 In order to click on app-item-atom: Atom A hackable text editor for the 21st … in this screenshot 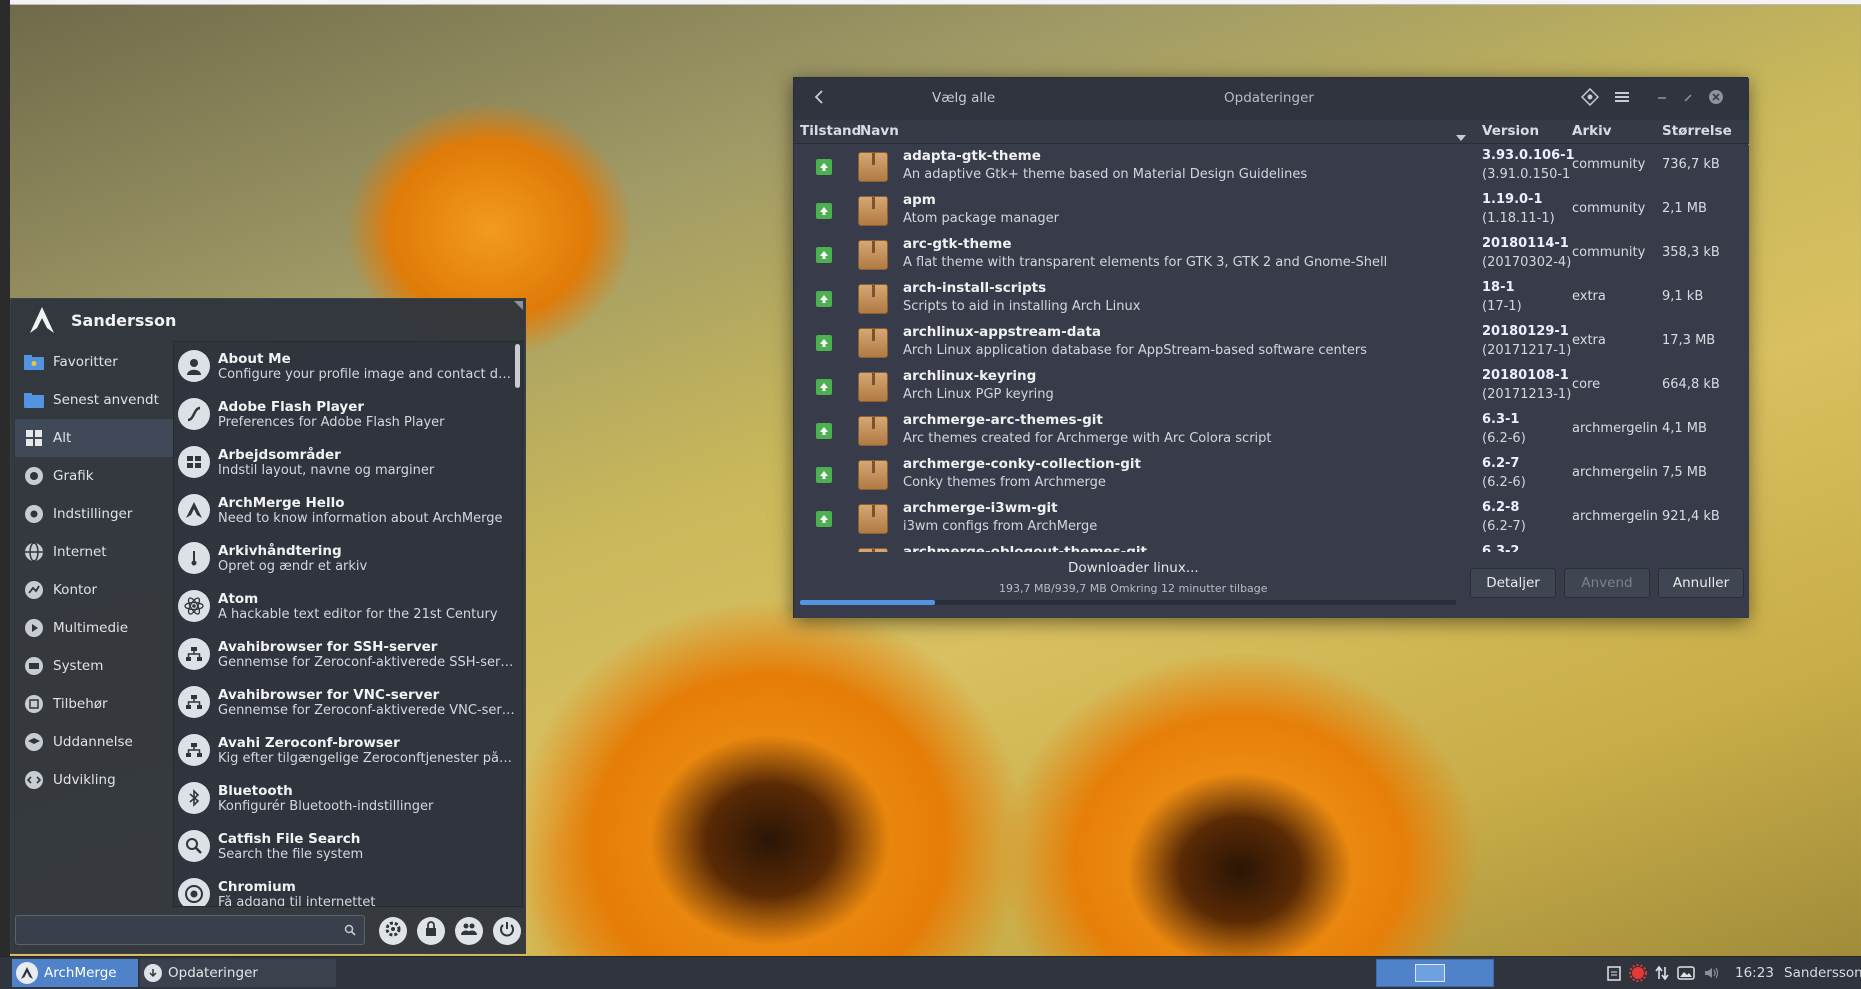, I will do `click(348, 606)`.